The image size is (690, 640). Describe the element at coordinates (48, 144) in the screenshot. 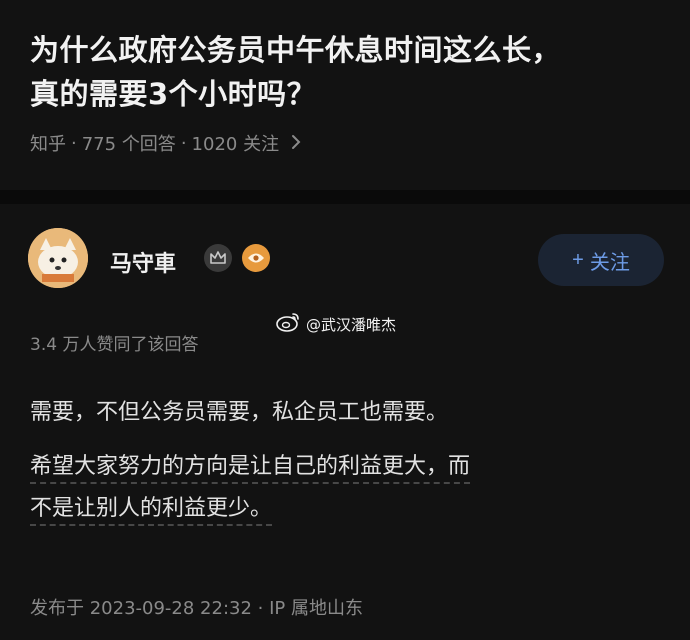

I see `source-label: 知乎` at that location.